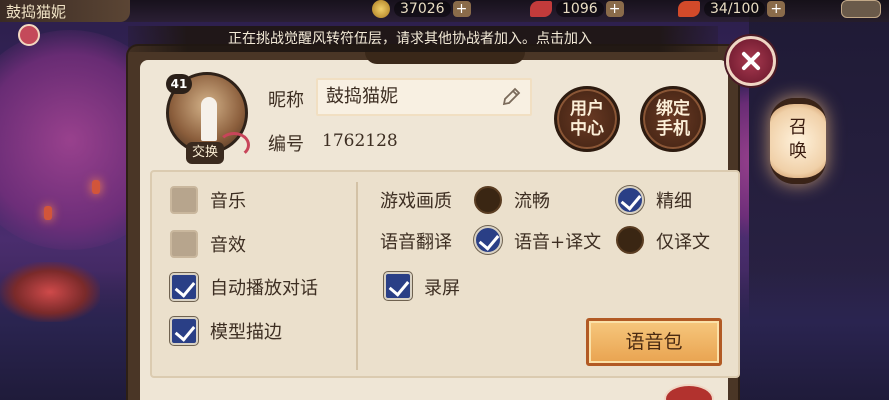 This screenshot has height=400, width=889. What do you see at coordinates (416, 201) in the screenshot?
I see `quality-label: 游戏画质` at bounding box center [416, 201].